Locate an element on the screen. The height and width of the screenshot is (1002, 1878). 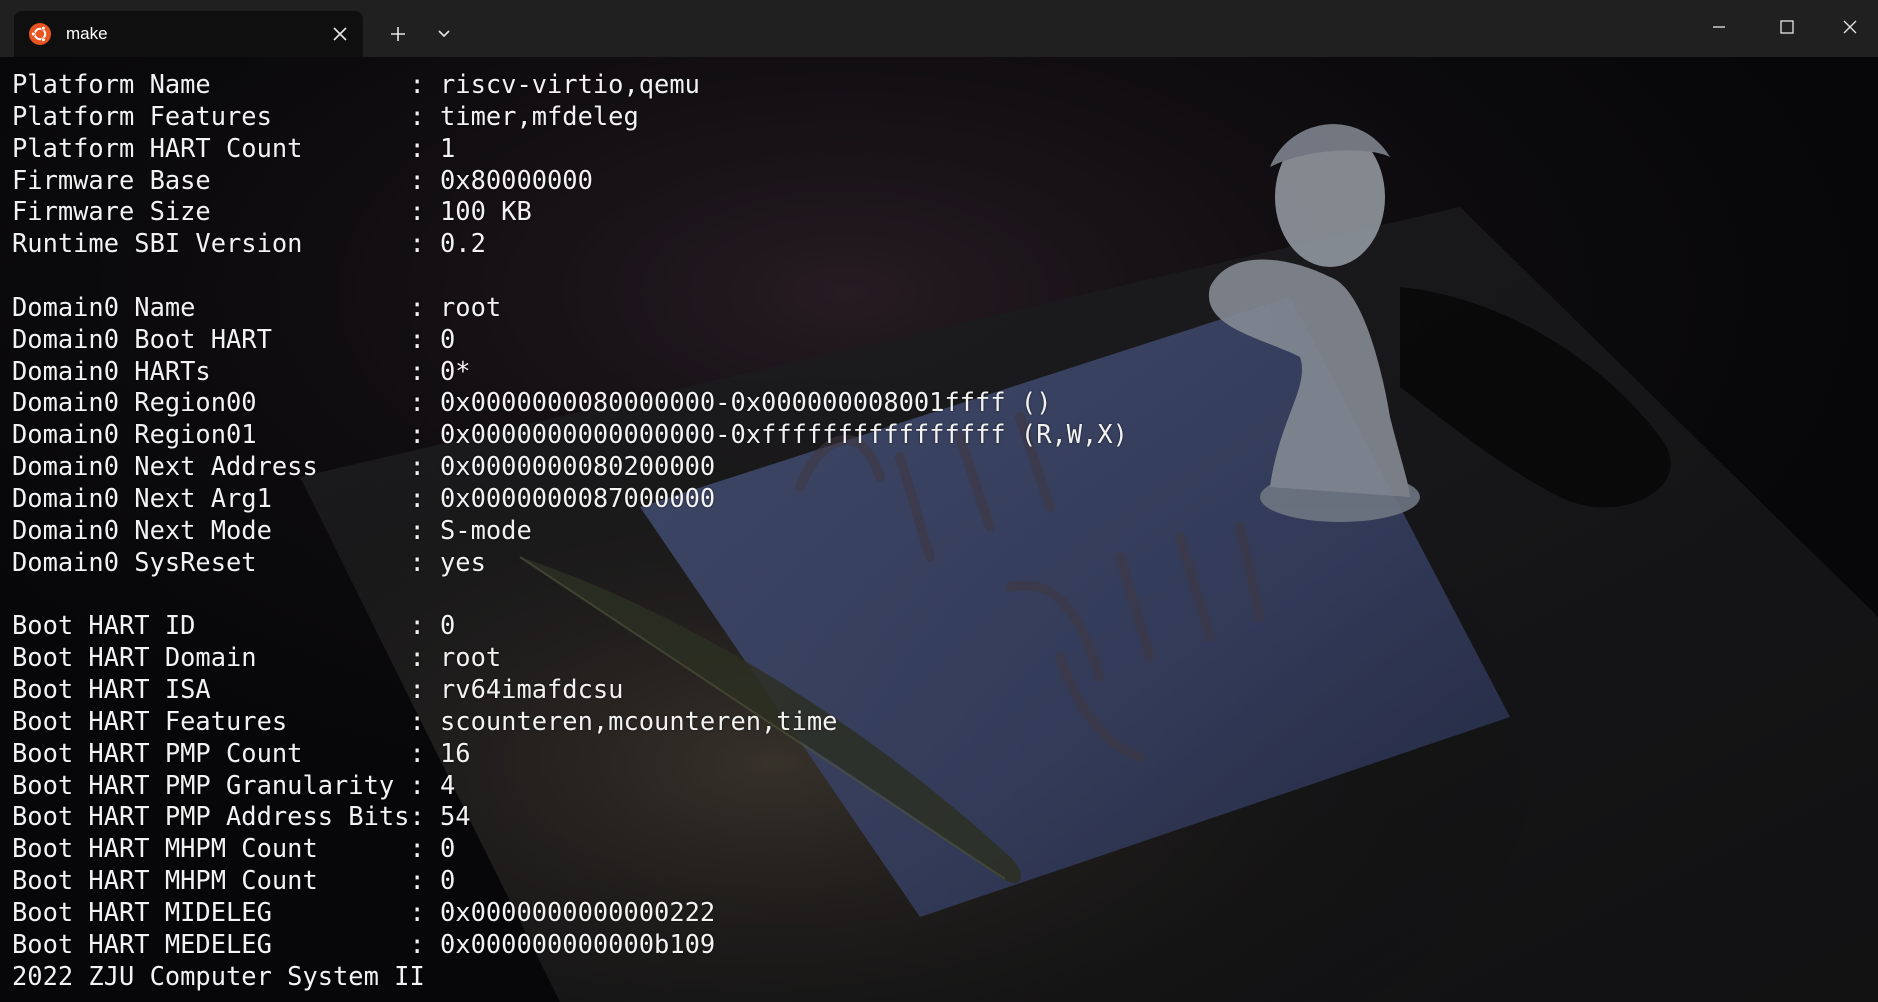
terminal-line: Firmware Base : 0x80000000 is located at coordinates (302, 179).